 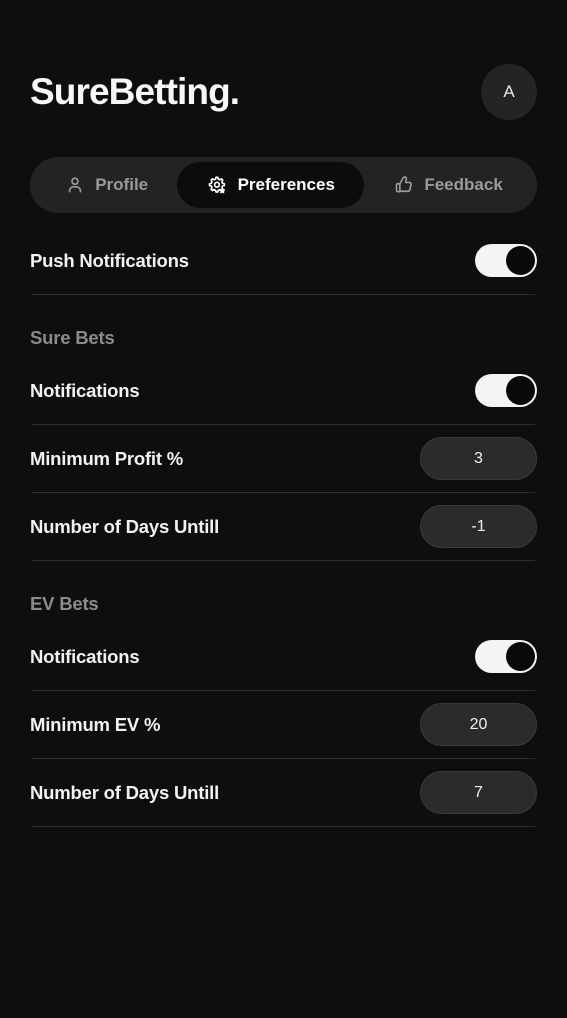 I want to click on tab-profile: Profile, so click(x=106, y=185).